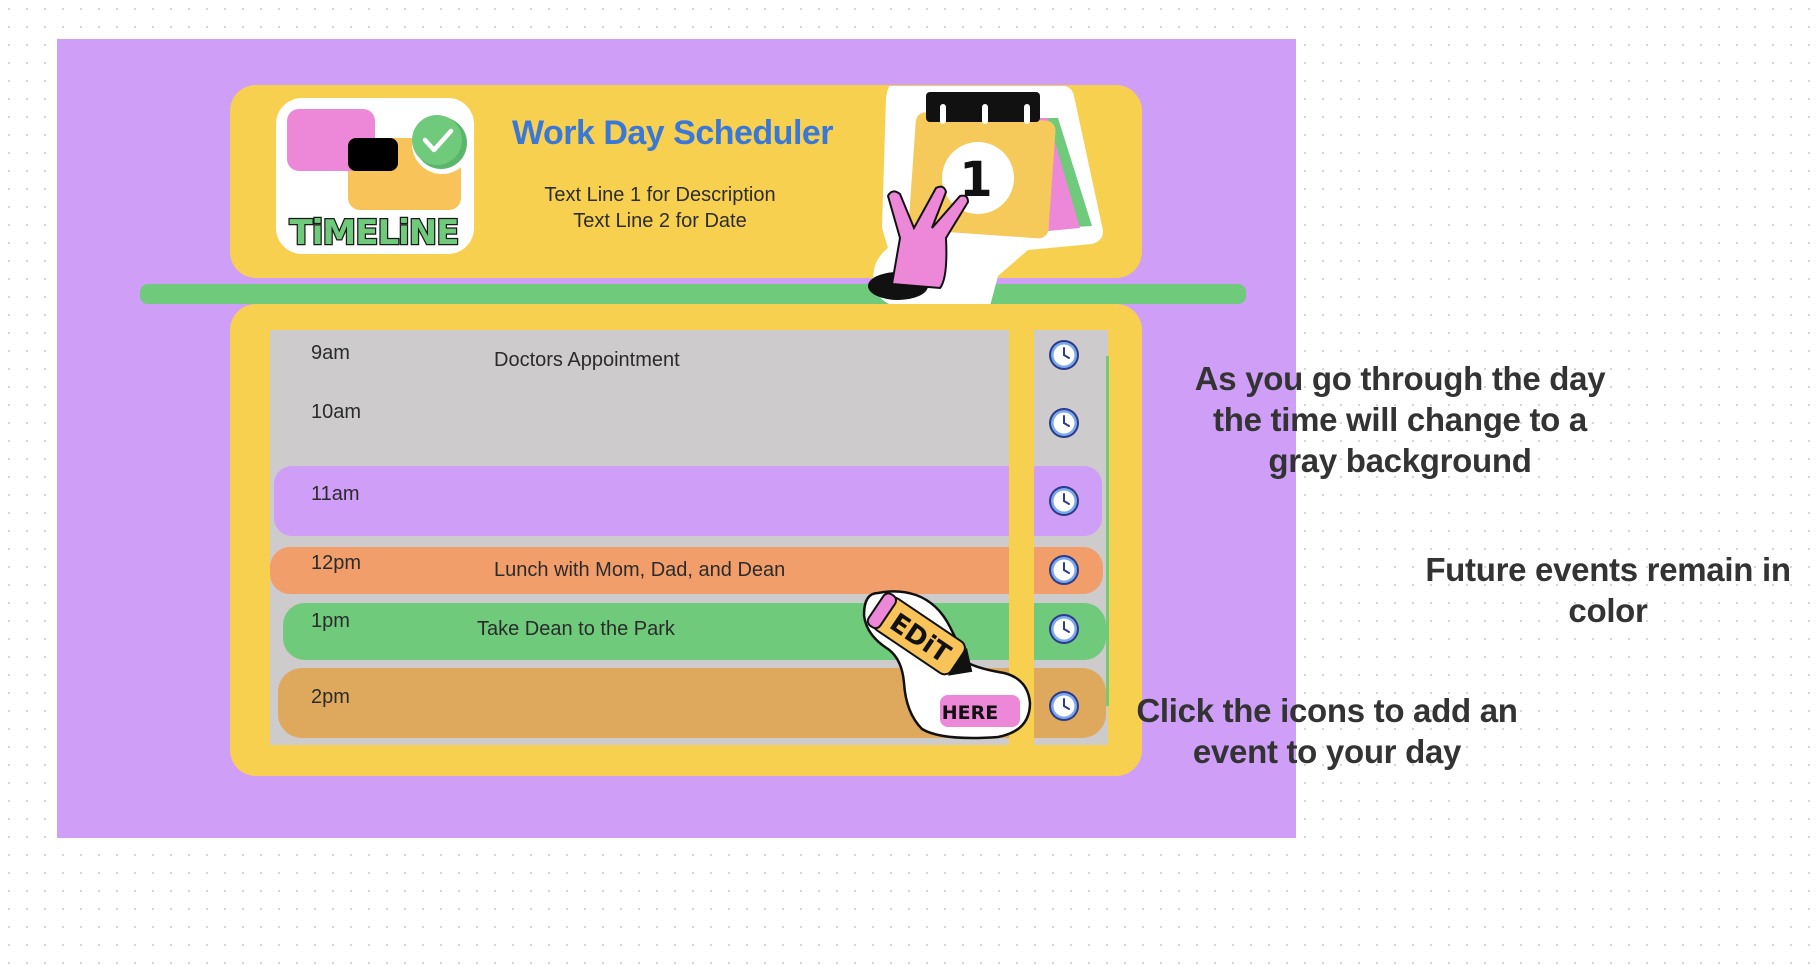 Image resolution: width=1820 pixels, height=966 pixels. What do you see at coordinates (970, 713) in the screenshot?
I see `here-sticker-text: HERE` at bounding box center [970, 713].